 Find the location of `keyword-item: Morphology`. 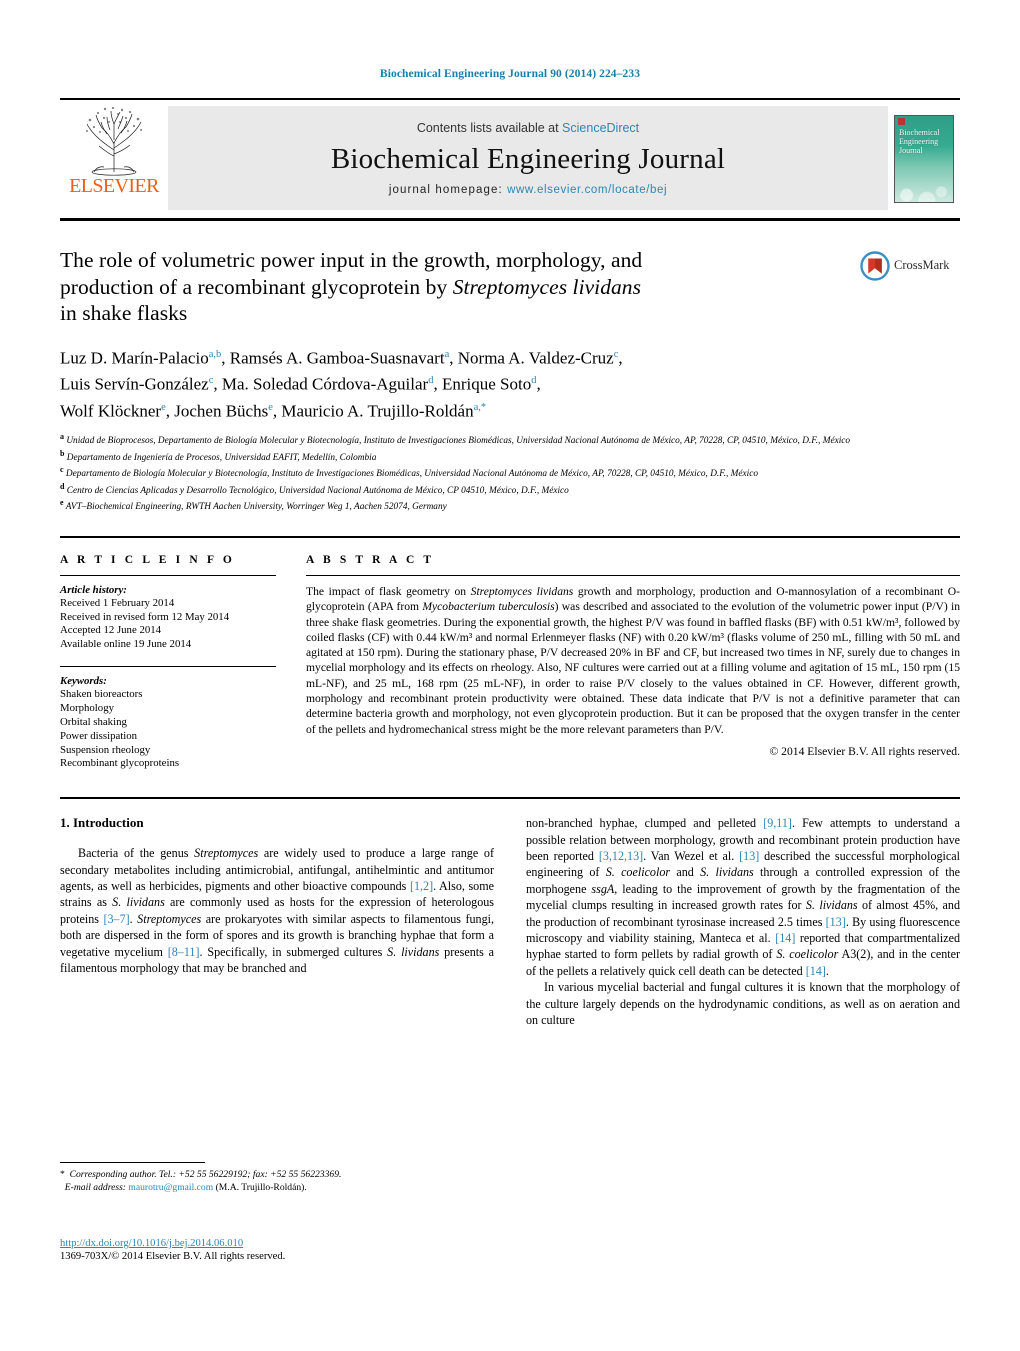

keyword-item: Morphology is located at coordinates (87, 708).